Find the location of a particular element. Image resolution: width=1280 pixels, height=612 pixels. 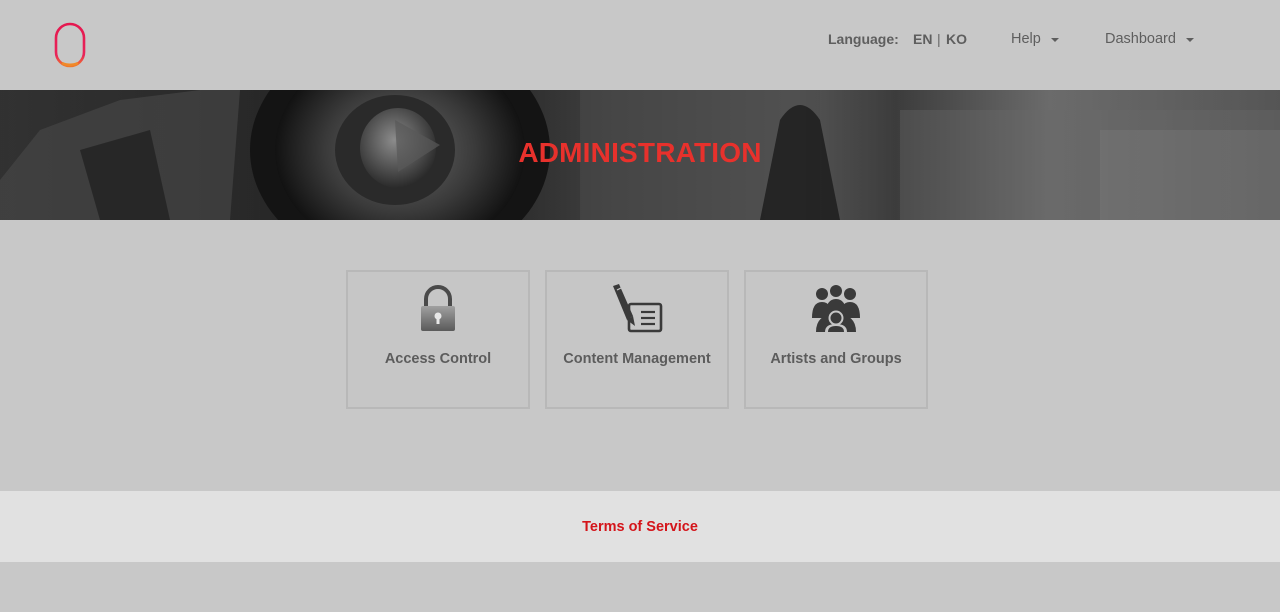

content-management-tile: Content Management is located at coordinates (637, 339).